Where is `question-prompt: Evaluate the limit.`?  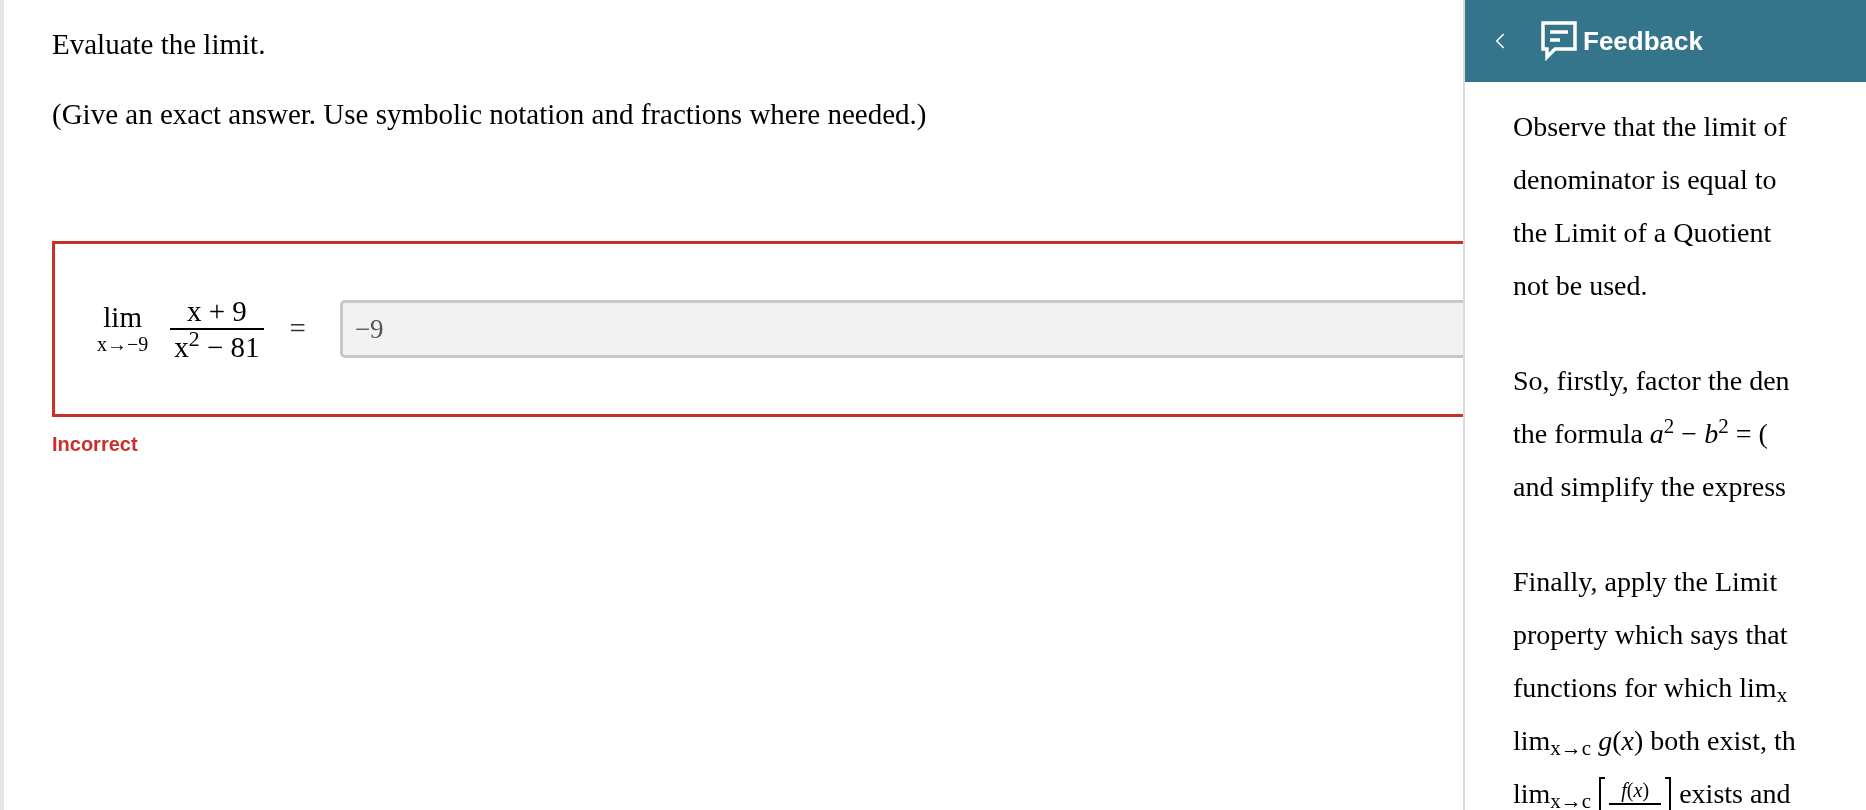 question-prompt: Evaluate the limit. is located at coordinates (159, 44).